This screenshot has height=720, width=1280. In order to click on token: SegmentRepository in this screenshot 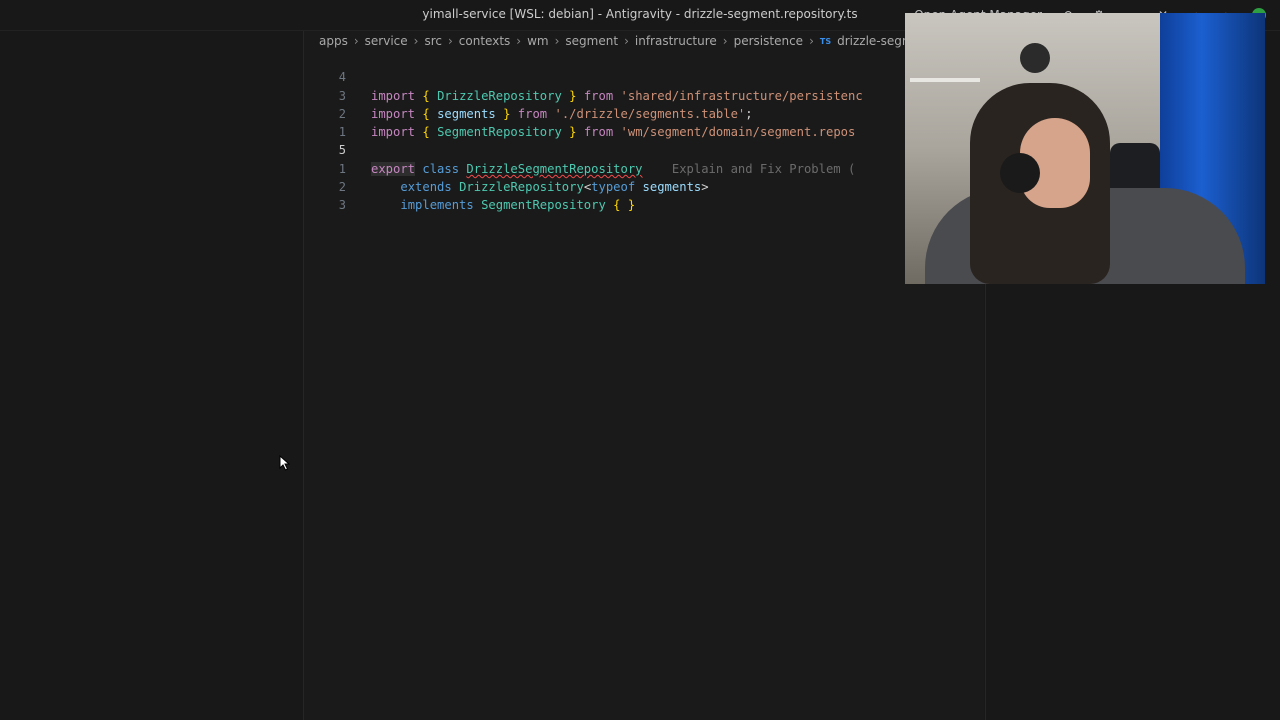, I will do `click(543, 205)`.